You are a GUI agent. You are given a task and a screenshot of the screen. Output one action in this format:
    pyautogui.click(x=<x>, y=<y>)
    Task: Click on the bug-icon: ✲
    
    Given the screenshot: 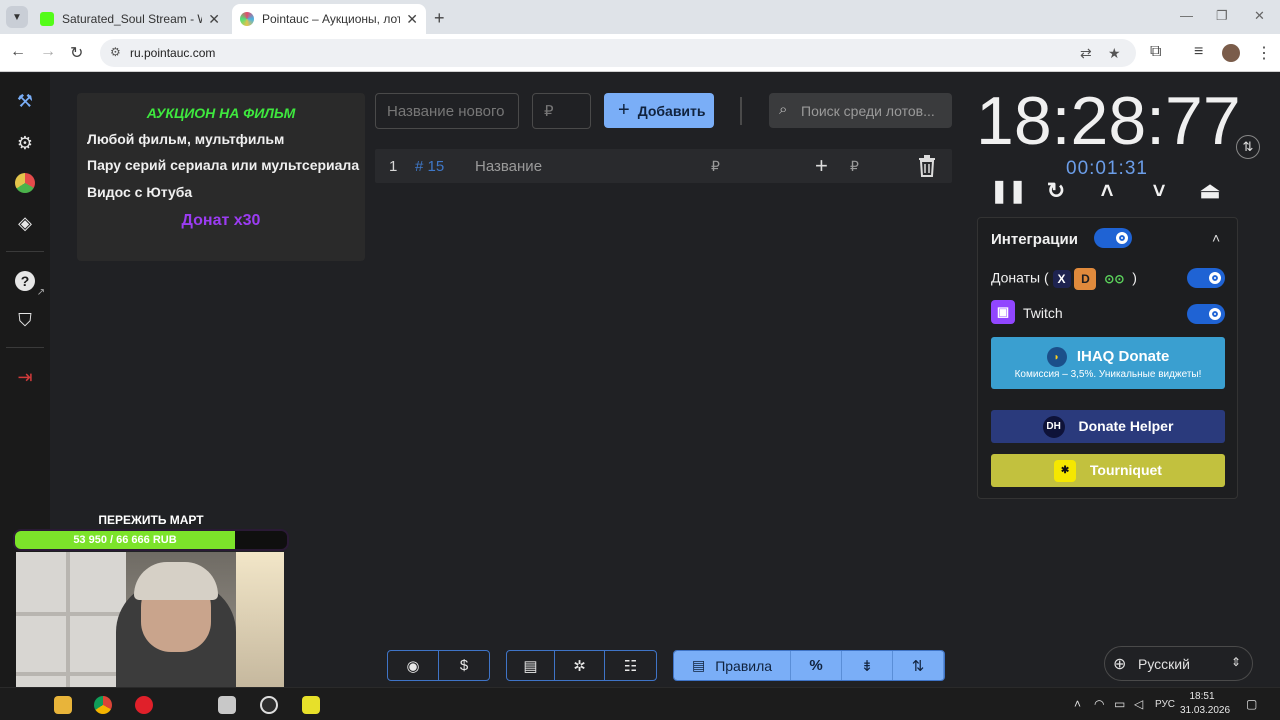 What is the action you would take?
    pyautogui.click(x=580, y=665)
    